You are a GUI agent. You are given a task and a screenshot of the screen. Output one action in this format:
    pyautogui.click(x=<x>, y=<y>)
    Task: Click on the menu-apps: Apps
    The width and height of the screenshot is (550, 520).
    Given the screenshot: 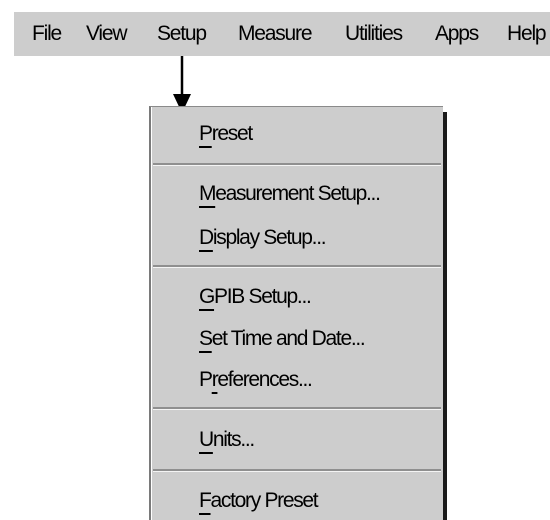 What is the action you would take?
    pyautogui.click(x=457, y=34)
    